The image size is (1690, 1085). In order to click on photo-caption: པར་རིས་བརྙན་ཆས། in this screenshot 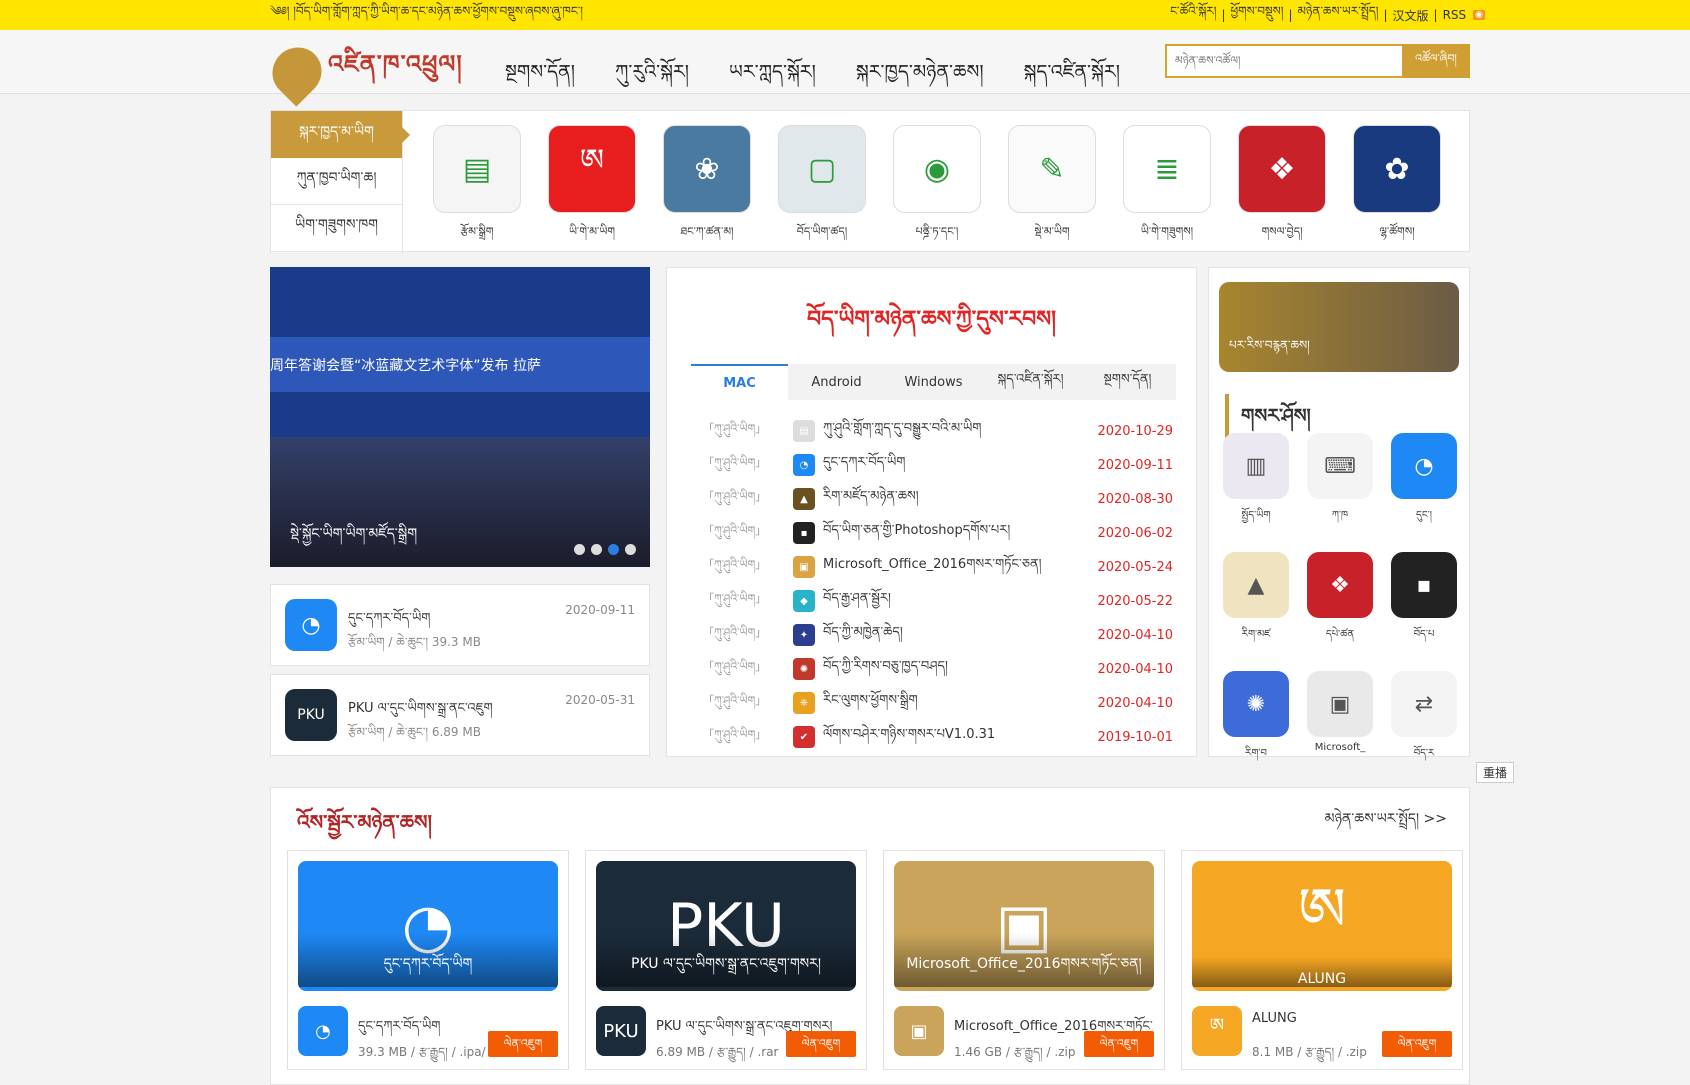, I will do `click(1269, 345)`.